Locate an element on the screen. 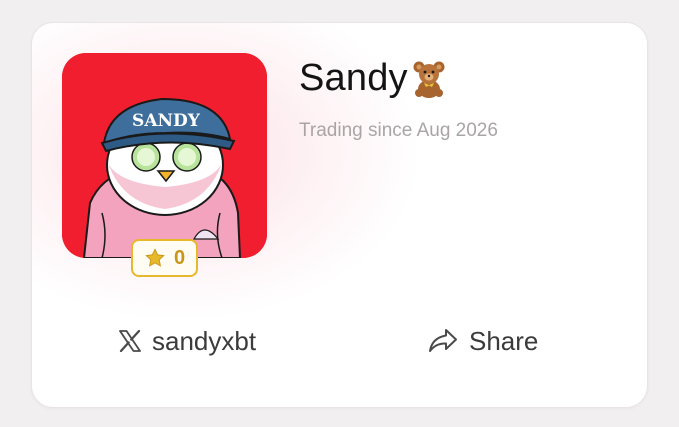 This screenshot has height=427, width=679. share-label: Share is located at coordinates (504, 340).